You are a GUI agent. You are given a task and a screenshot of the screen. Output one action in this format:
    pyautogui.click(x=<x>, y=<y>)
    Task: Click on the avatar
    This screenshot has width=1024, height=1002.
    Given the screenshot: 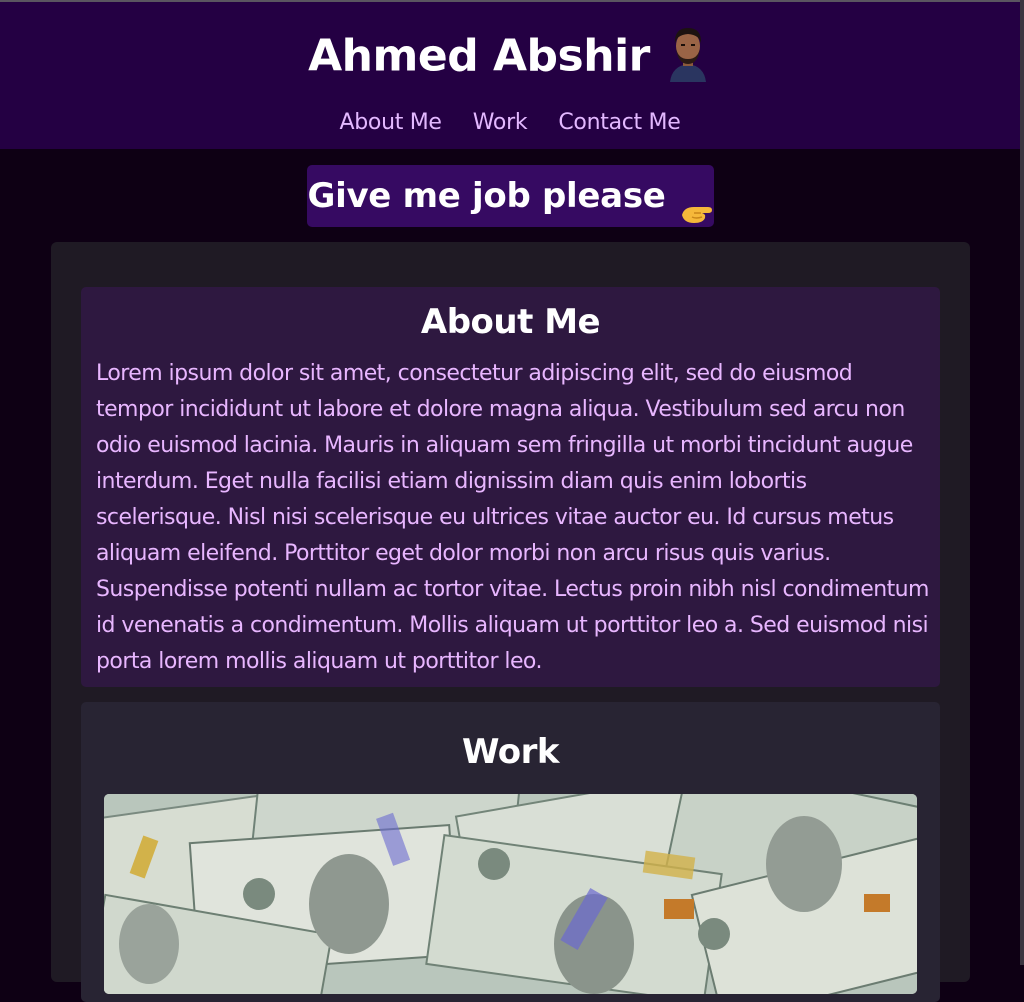 What is the action you would take?
    pyautogui.click(x=687, y=54)
    